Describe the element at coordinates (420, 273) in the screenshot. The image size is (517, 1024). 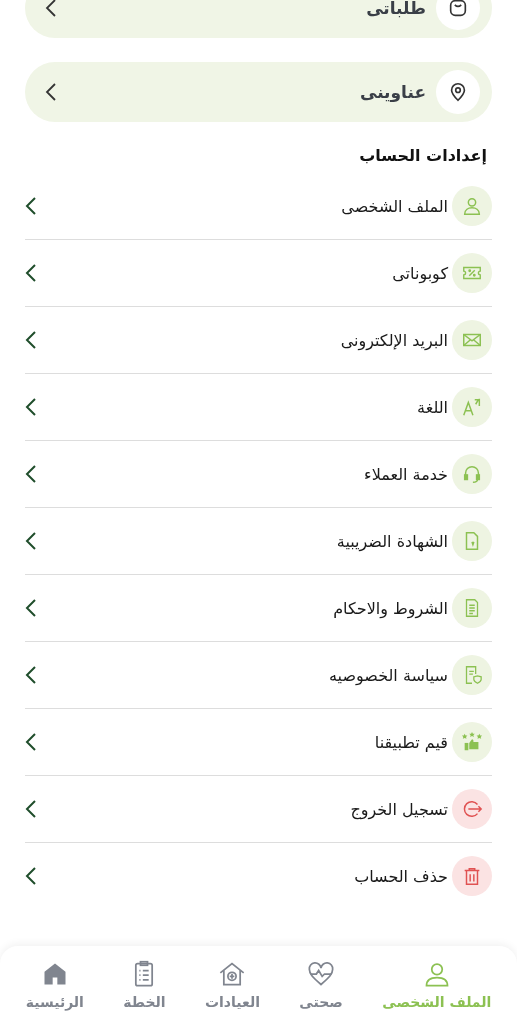
I see `settings-label: كوبوناتى` at that location.